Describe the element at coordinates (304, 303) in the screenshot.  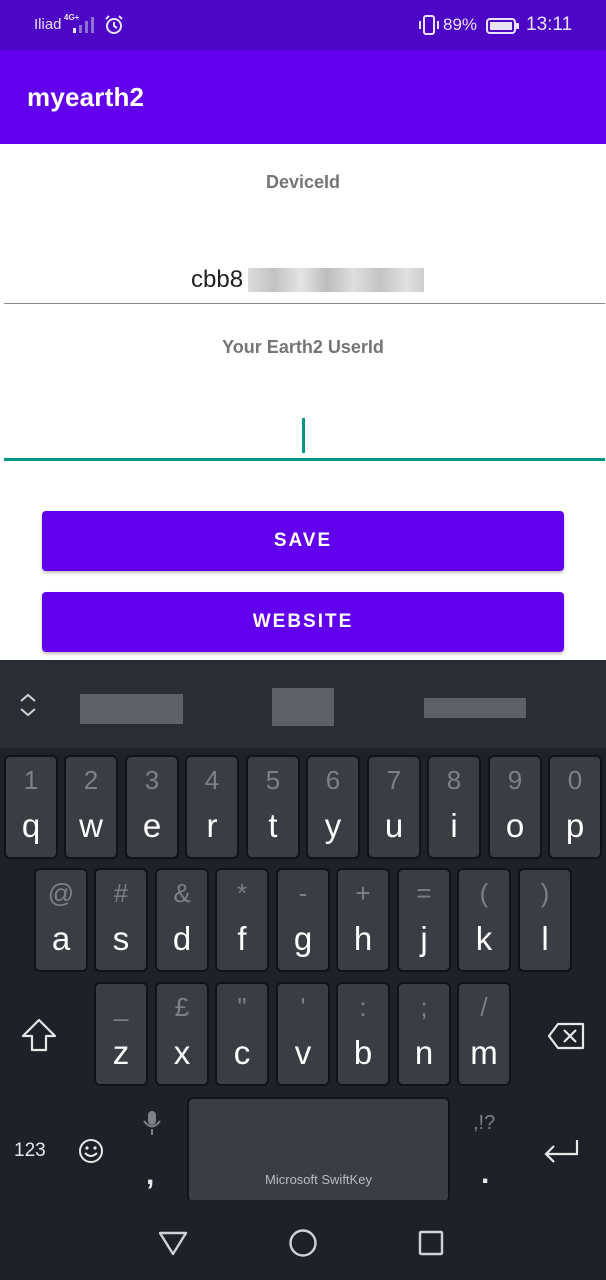
I see `device-id-underline` at that location.